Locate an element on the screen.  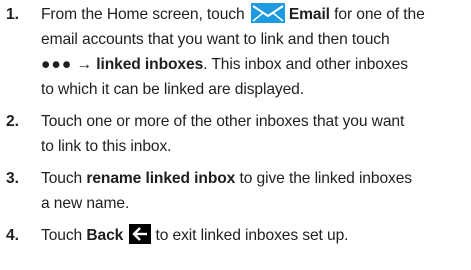
step-text: From the Home screen, touch is located at coordinates (143, 14).